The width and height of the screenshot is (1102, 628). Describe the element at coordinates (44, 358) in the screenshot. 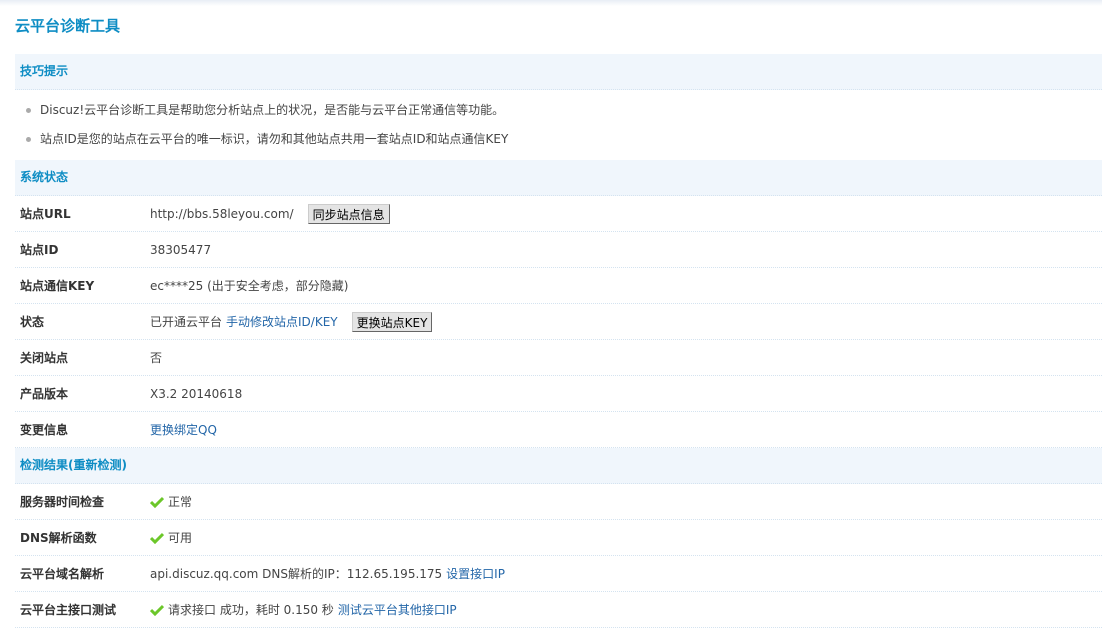

I see `label: 关闭站点` at that location.